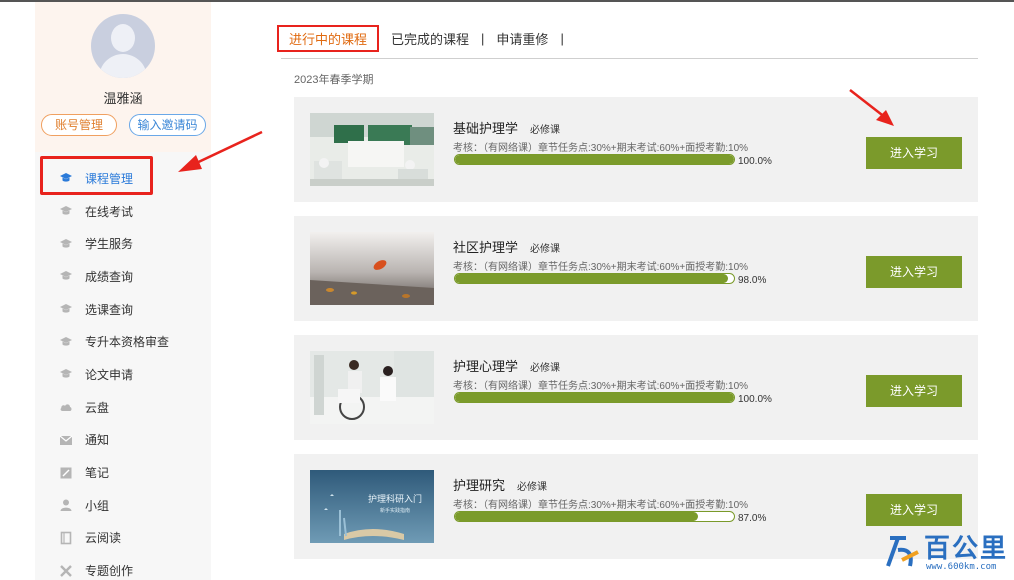 This screenshot has height=580, width=1014. What do you see at coordinates (66, 505) in the screenshot?
I see `user-icon` at bounding box center [66, 505].